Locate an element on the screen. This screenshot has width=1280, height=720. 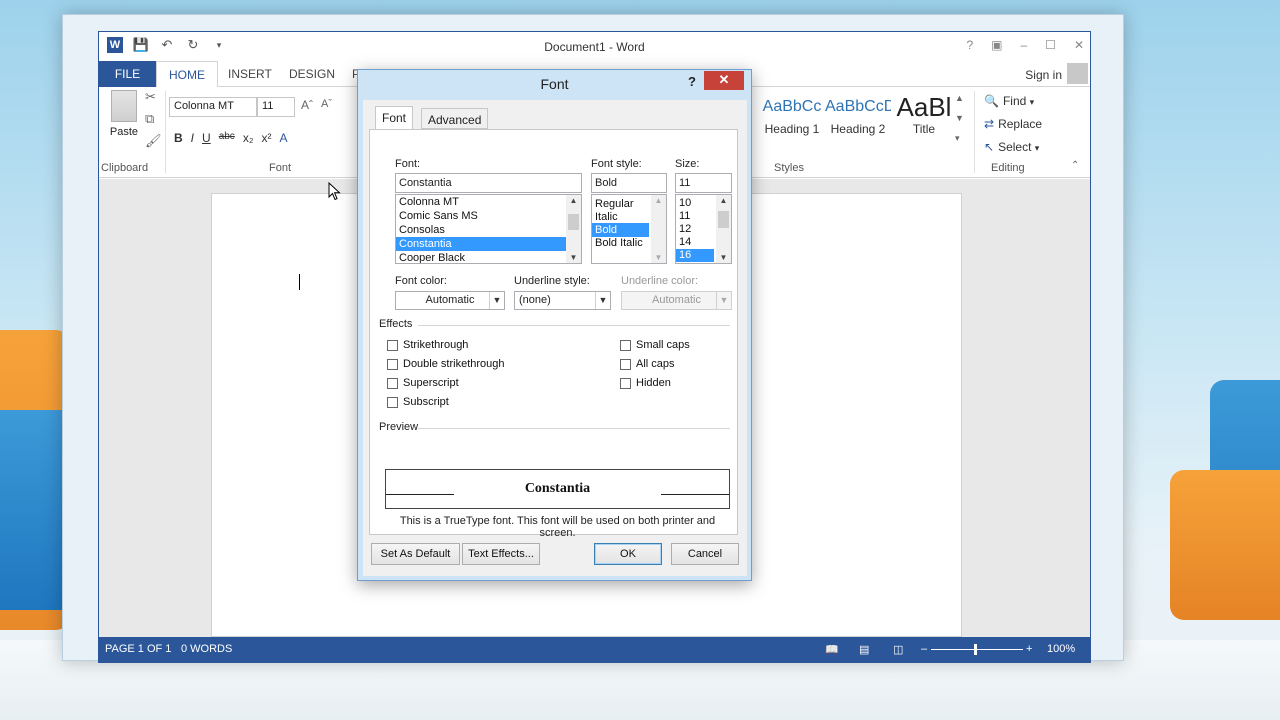
minimize-icon: – is located at coordinates (1023, 45).